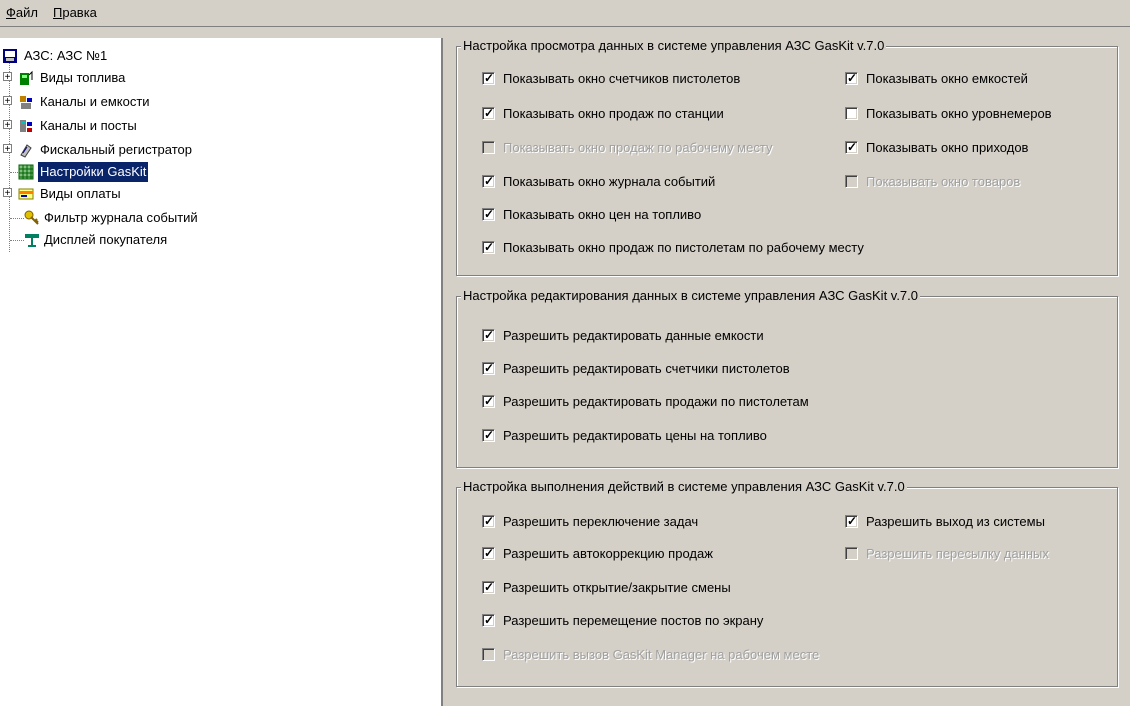  Describe the element at coordinates (11, 12) in the screenshot. I see `menu-file-hotkey: Ф` at that location.